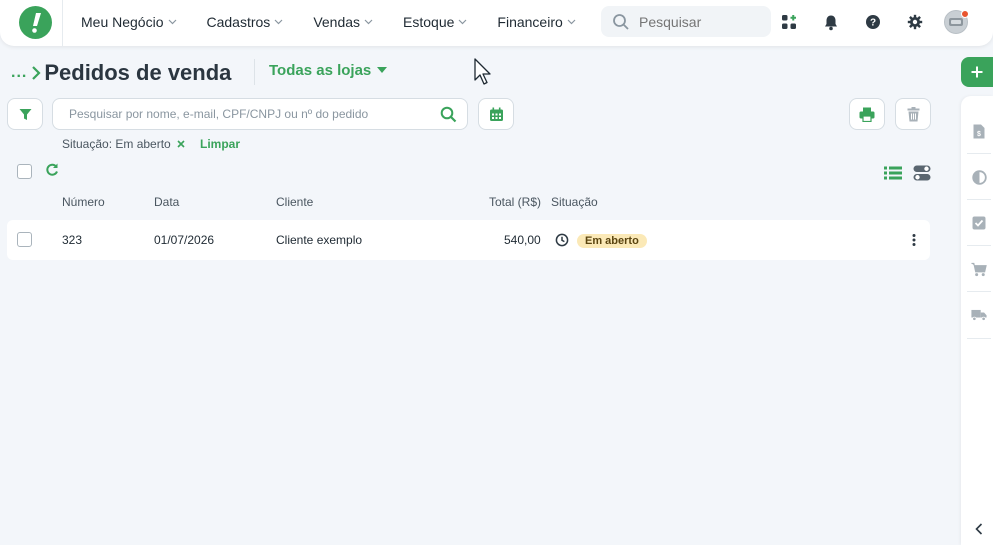 This screenshot has width=993, height=545. What do you see at coordinates (181, 144) in the screenshot?
I see `remove-filter-icon` at bounding box center [181, 144].